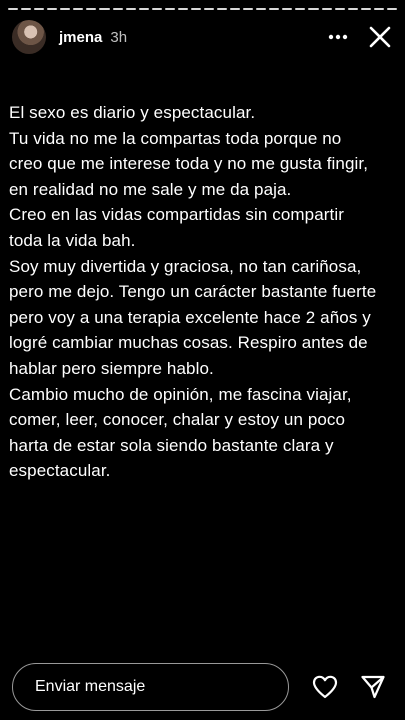 The height and width of the screenshot is (720, 405). What do you see at coordinates (132, 112) in the screenshot?
I see `story-line: El sexo es diario y espectacular.` at bounding box center [132, 112].